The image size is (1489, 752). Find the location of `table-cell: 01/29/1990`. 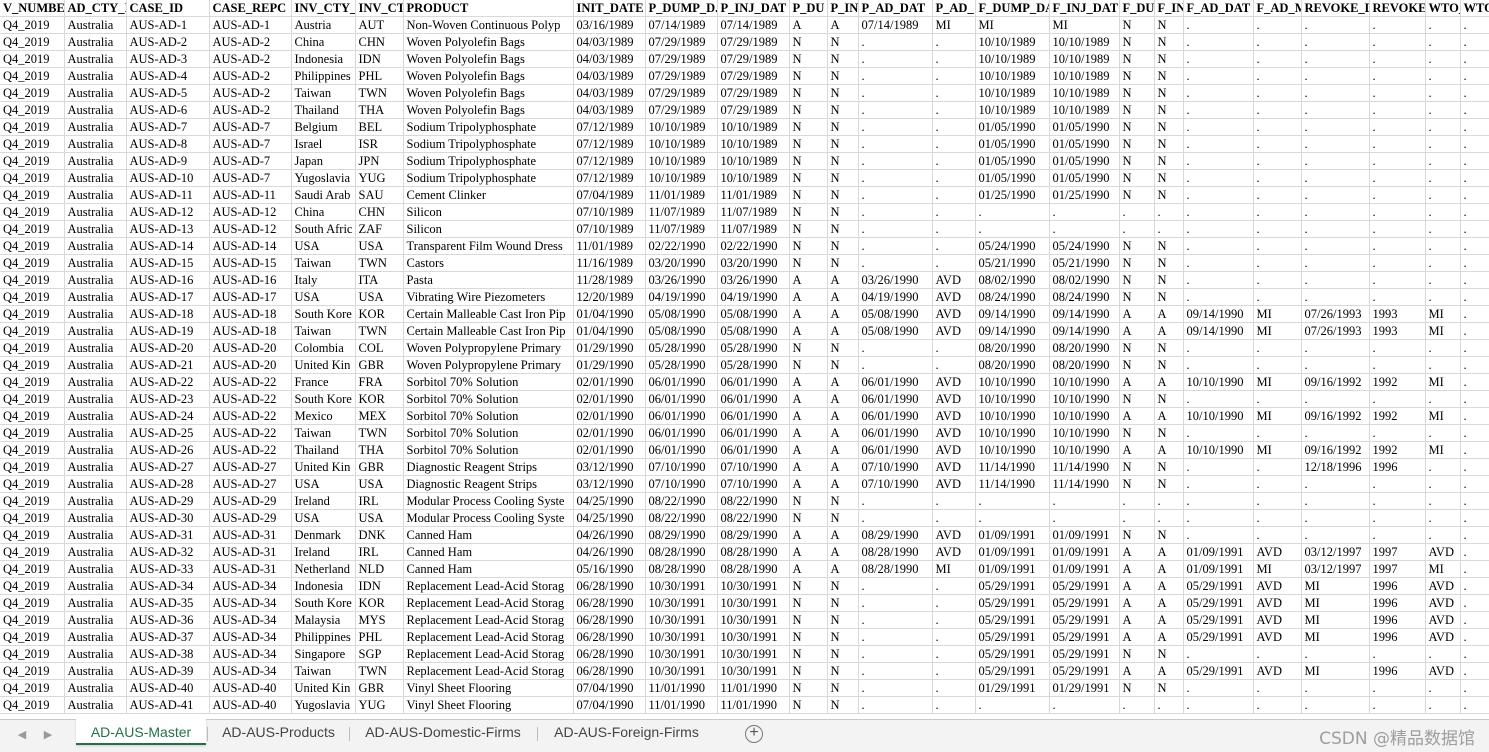

table-cell: 01/29/1990 is located at coordinates (609, 365).